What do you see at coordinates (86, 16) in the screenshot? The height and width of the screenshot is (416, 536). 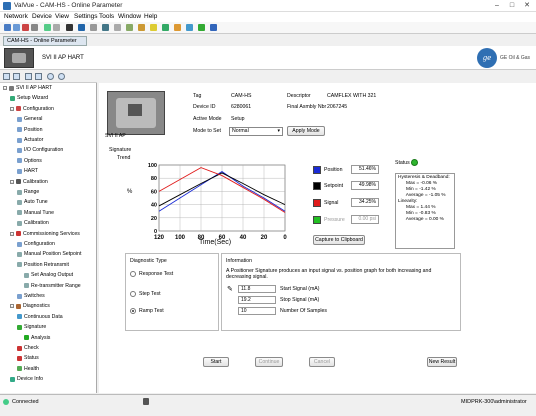 I see `menu-settings: Settings` at bounding box center [86, 16].